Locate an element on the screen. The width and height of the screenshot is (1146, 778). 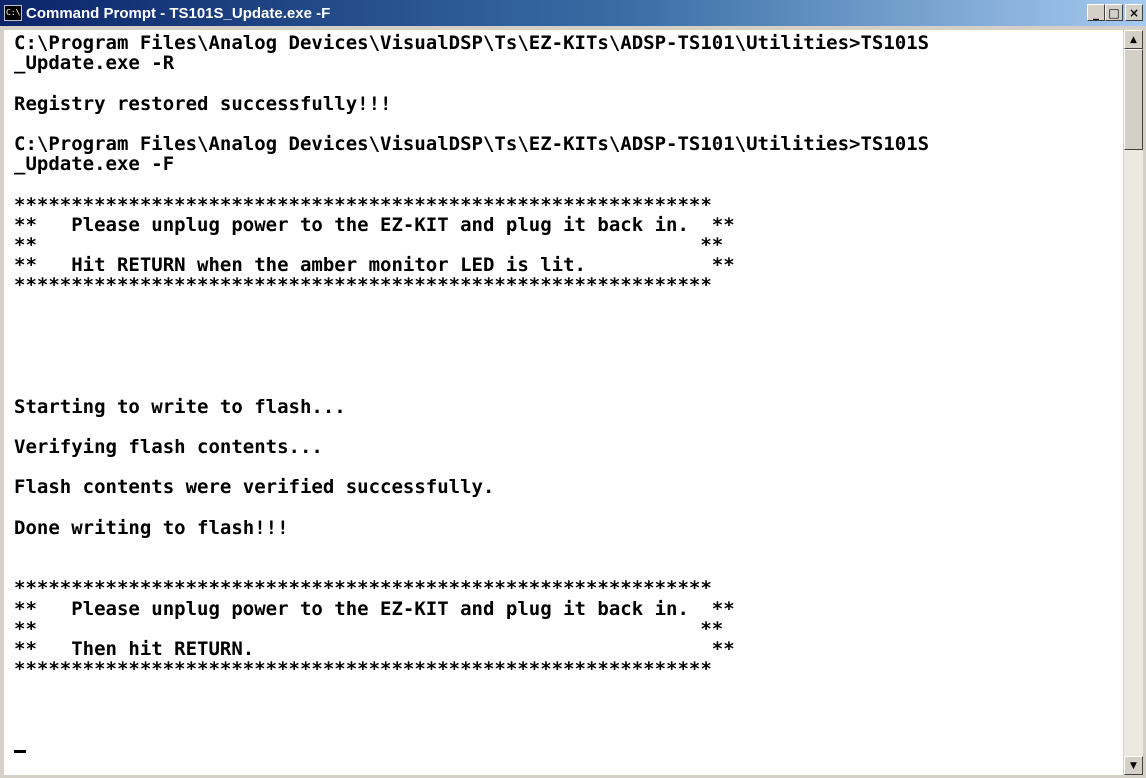
minimize-button: _ is located at coordinates (1096, 12).